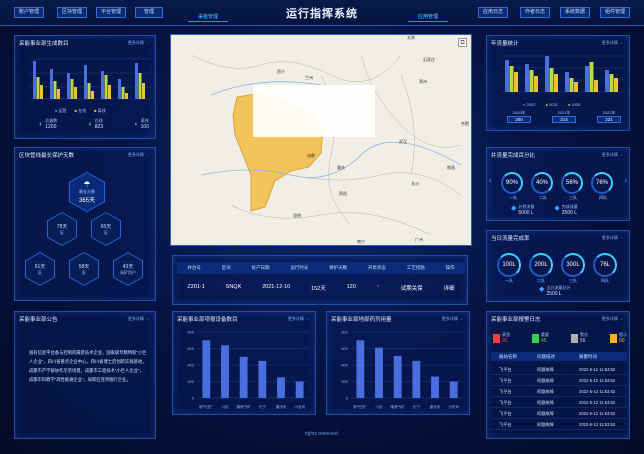 This screenshot has height=454, width=644. What do you see at coordinates (493, 12) in the screenshot?
I see `nav-app-log: 应用日志` at bounding box center [493, 12].